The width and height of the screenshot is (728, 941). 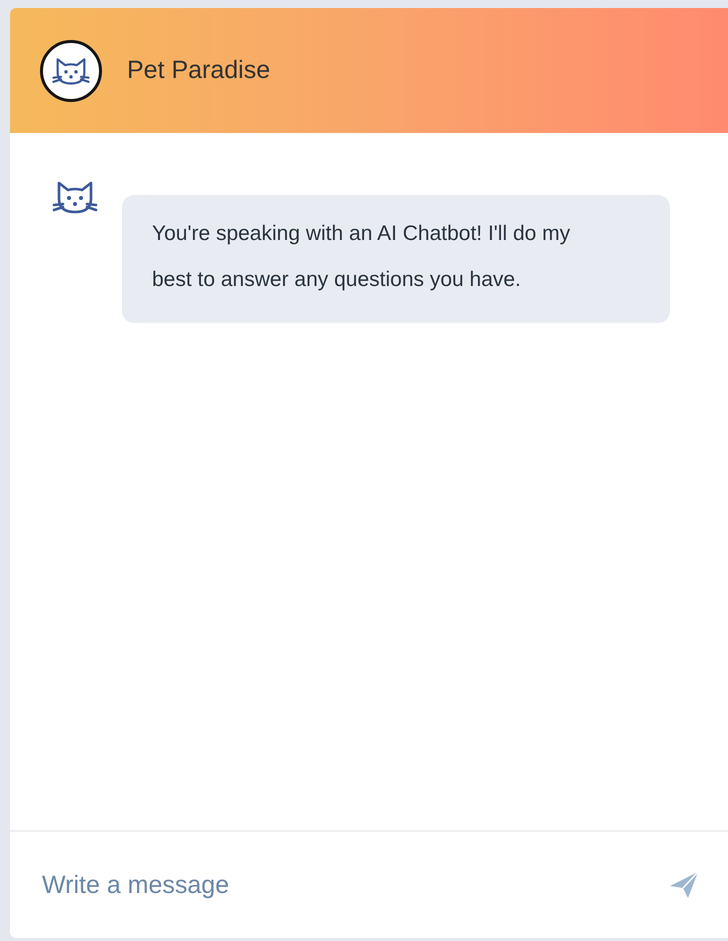 What do you see at coordinates (354, 885) in the screenshot?
I see `message-input: Write a message` at bounding box center [354, 885].